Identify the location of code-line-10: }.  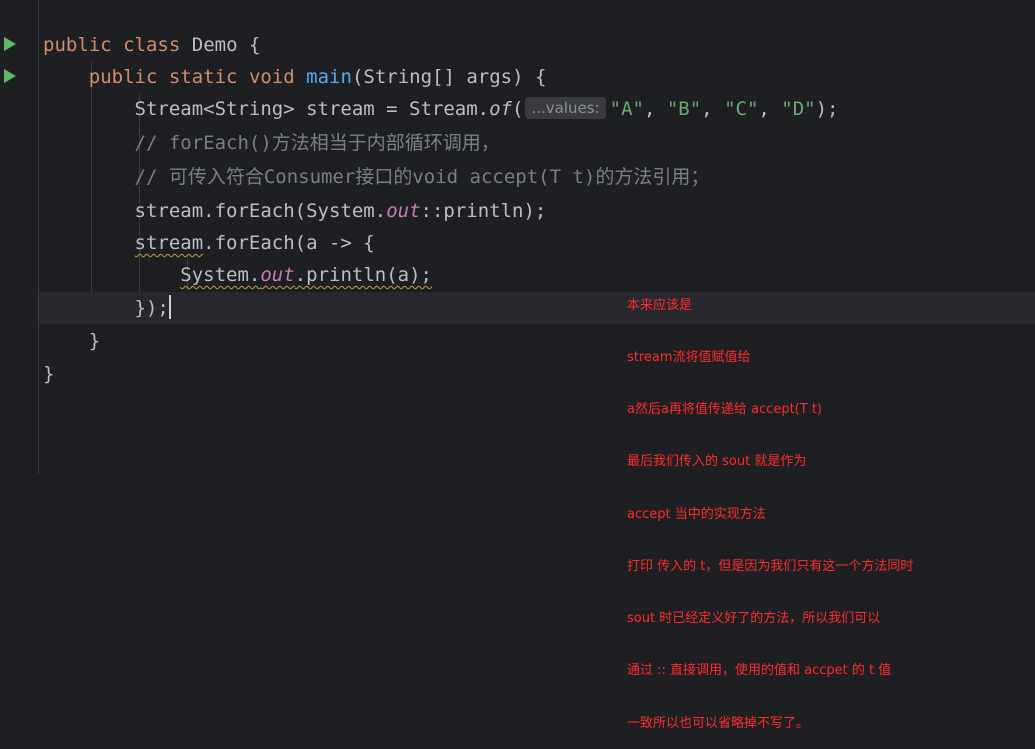
(94, 341).